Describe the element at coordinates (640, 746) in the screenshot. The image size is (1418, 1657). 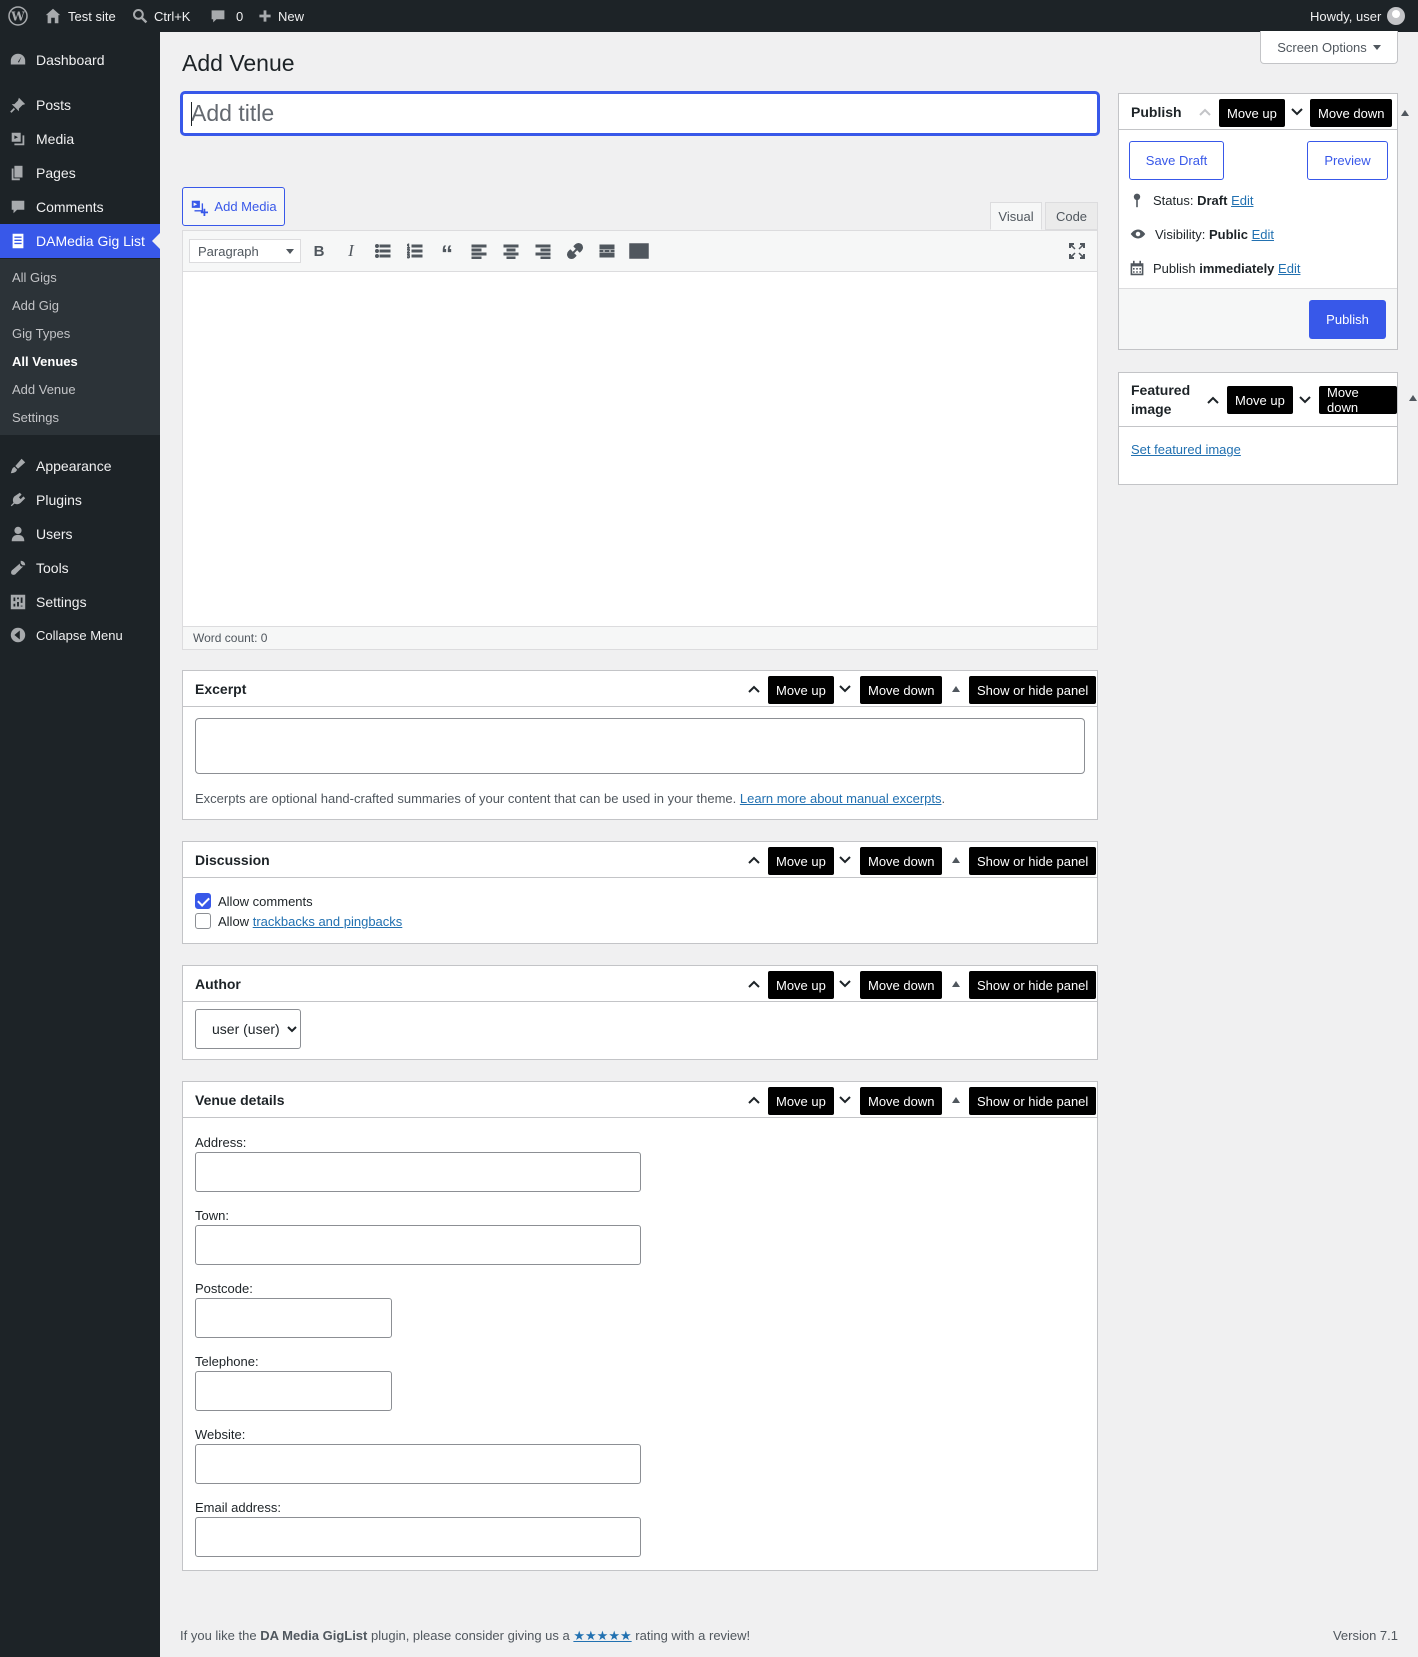
I see `excerpt-textarea` at that location.